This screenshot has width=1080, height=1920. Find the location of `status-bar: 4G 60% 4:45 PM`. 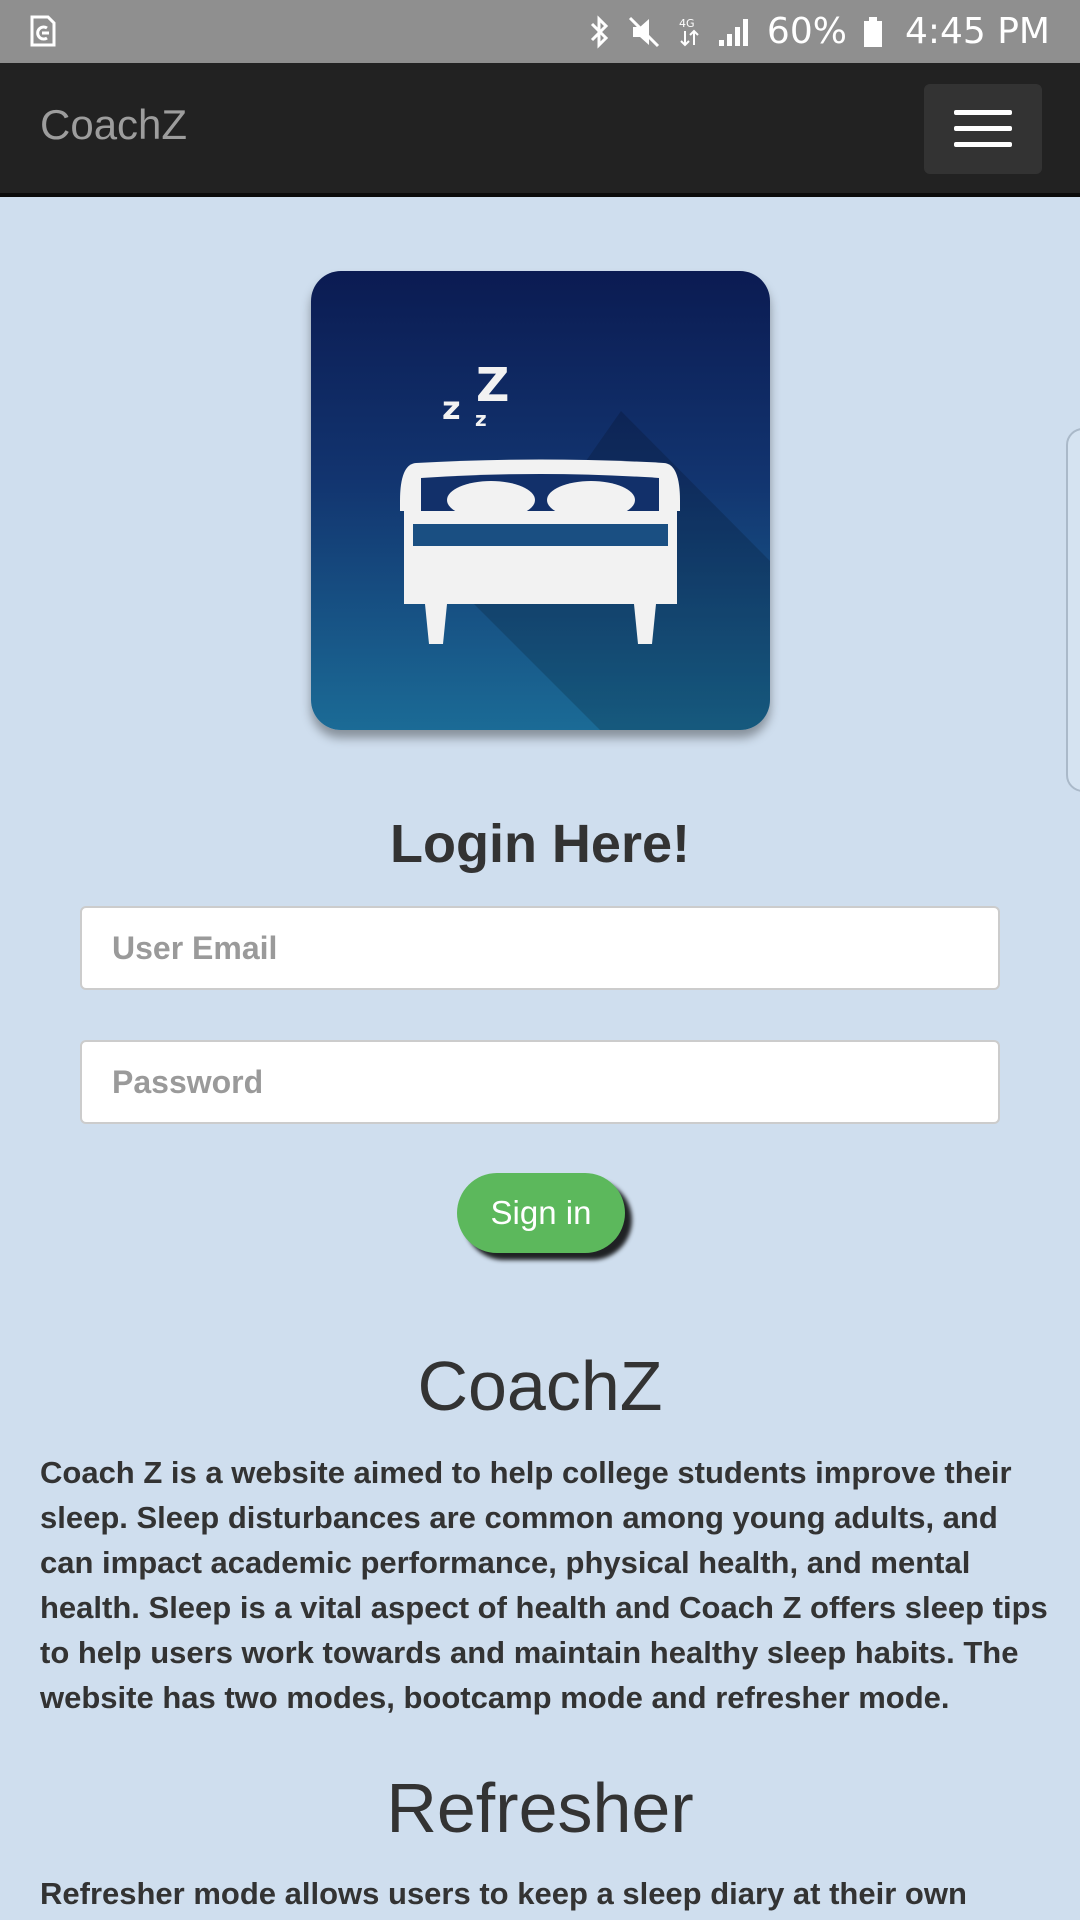

status-bar: 4G 60% 4:45 PM is located at coordinates (540, 31).